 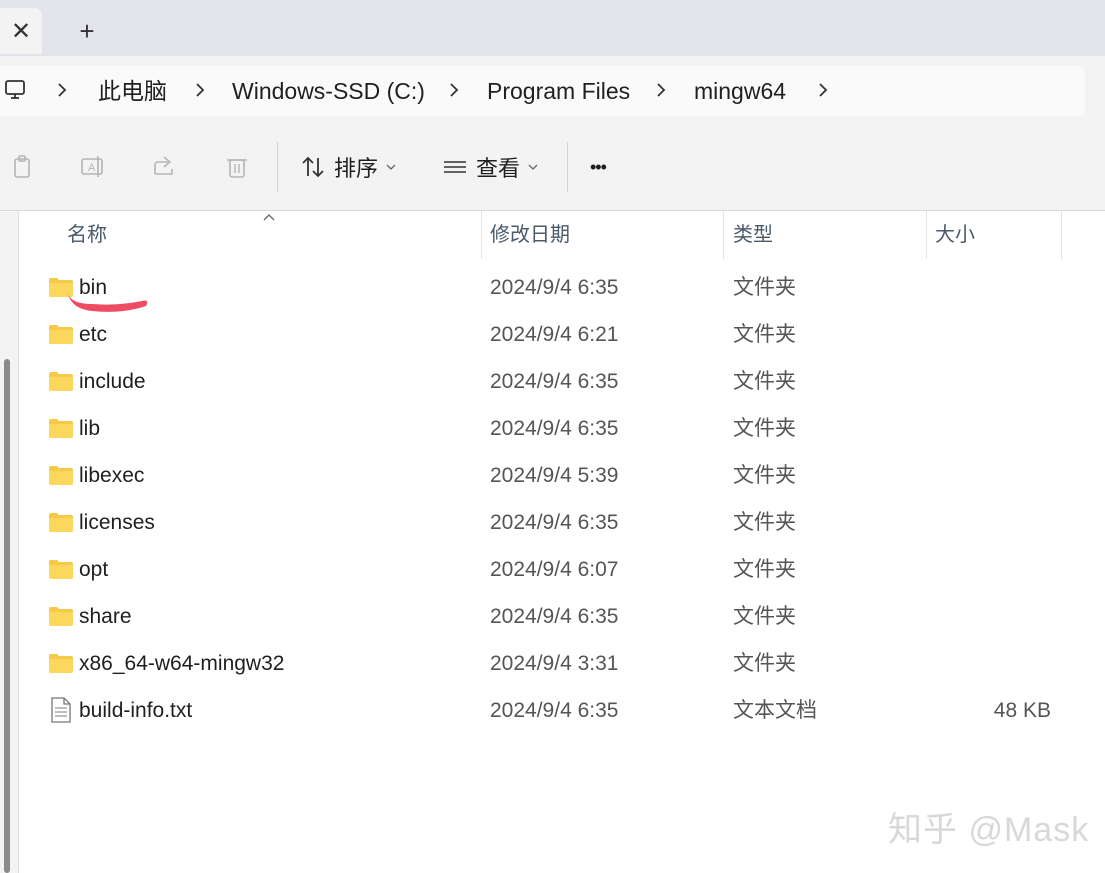 I want to click on list-item: lib 2024/9/4 6:35 文件夹, so click(x=561, y=428).